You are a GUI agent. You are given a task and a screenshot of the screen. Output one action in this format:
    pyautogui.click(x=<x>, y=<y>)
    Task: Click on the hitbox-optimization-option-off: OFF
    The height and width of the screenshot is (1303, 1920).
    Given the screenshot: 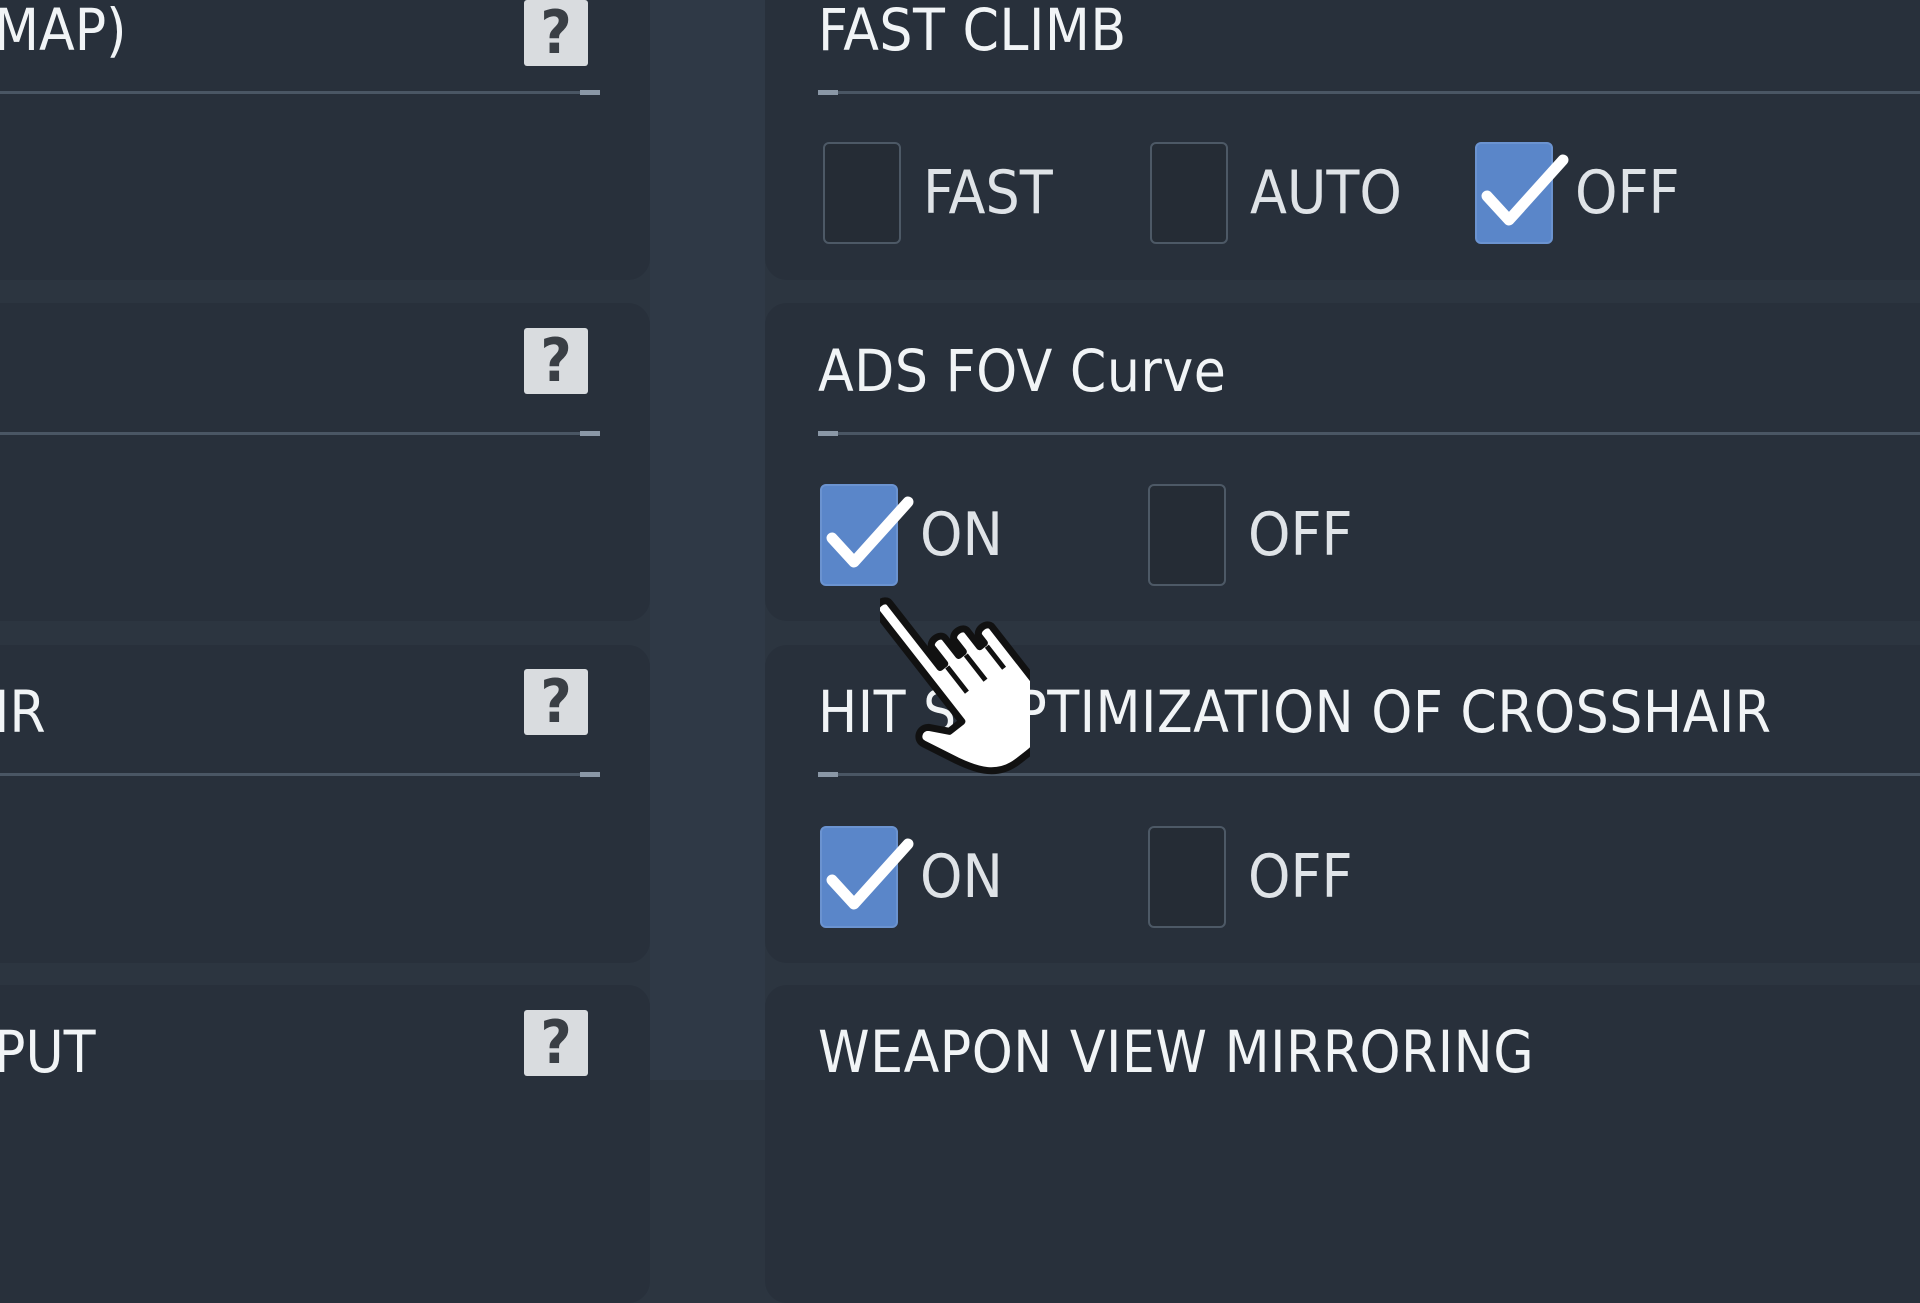 What is the action you would take?
    pyautogui.click(x=1250, y=877)
    